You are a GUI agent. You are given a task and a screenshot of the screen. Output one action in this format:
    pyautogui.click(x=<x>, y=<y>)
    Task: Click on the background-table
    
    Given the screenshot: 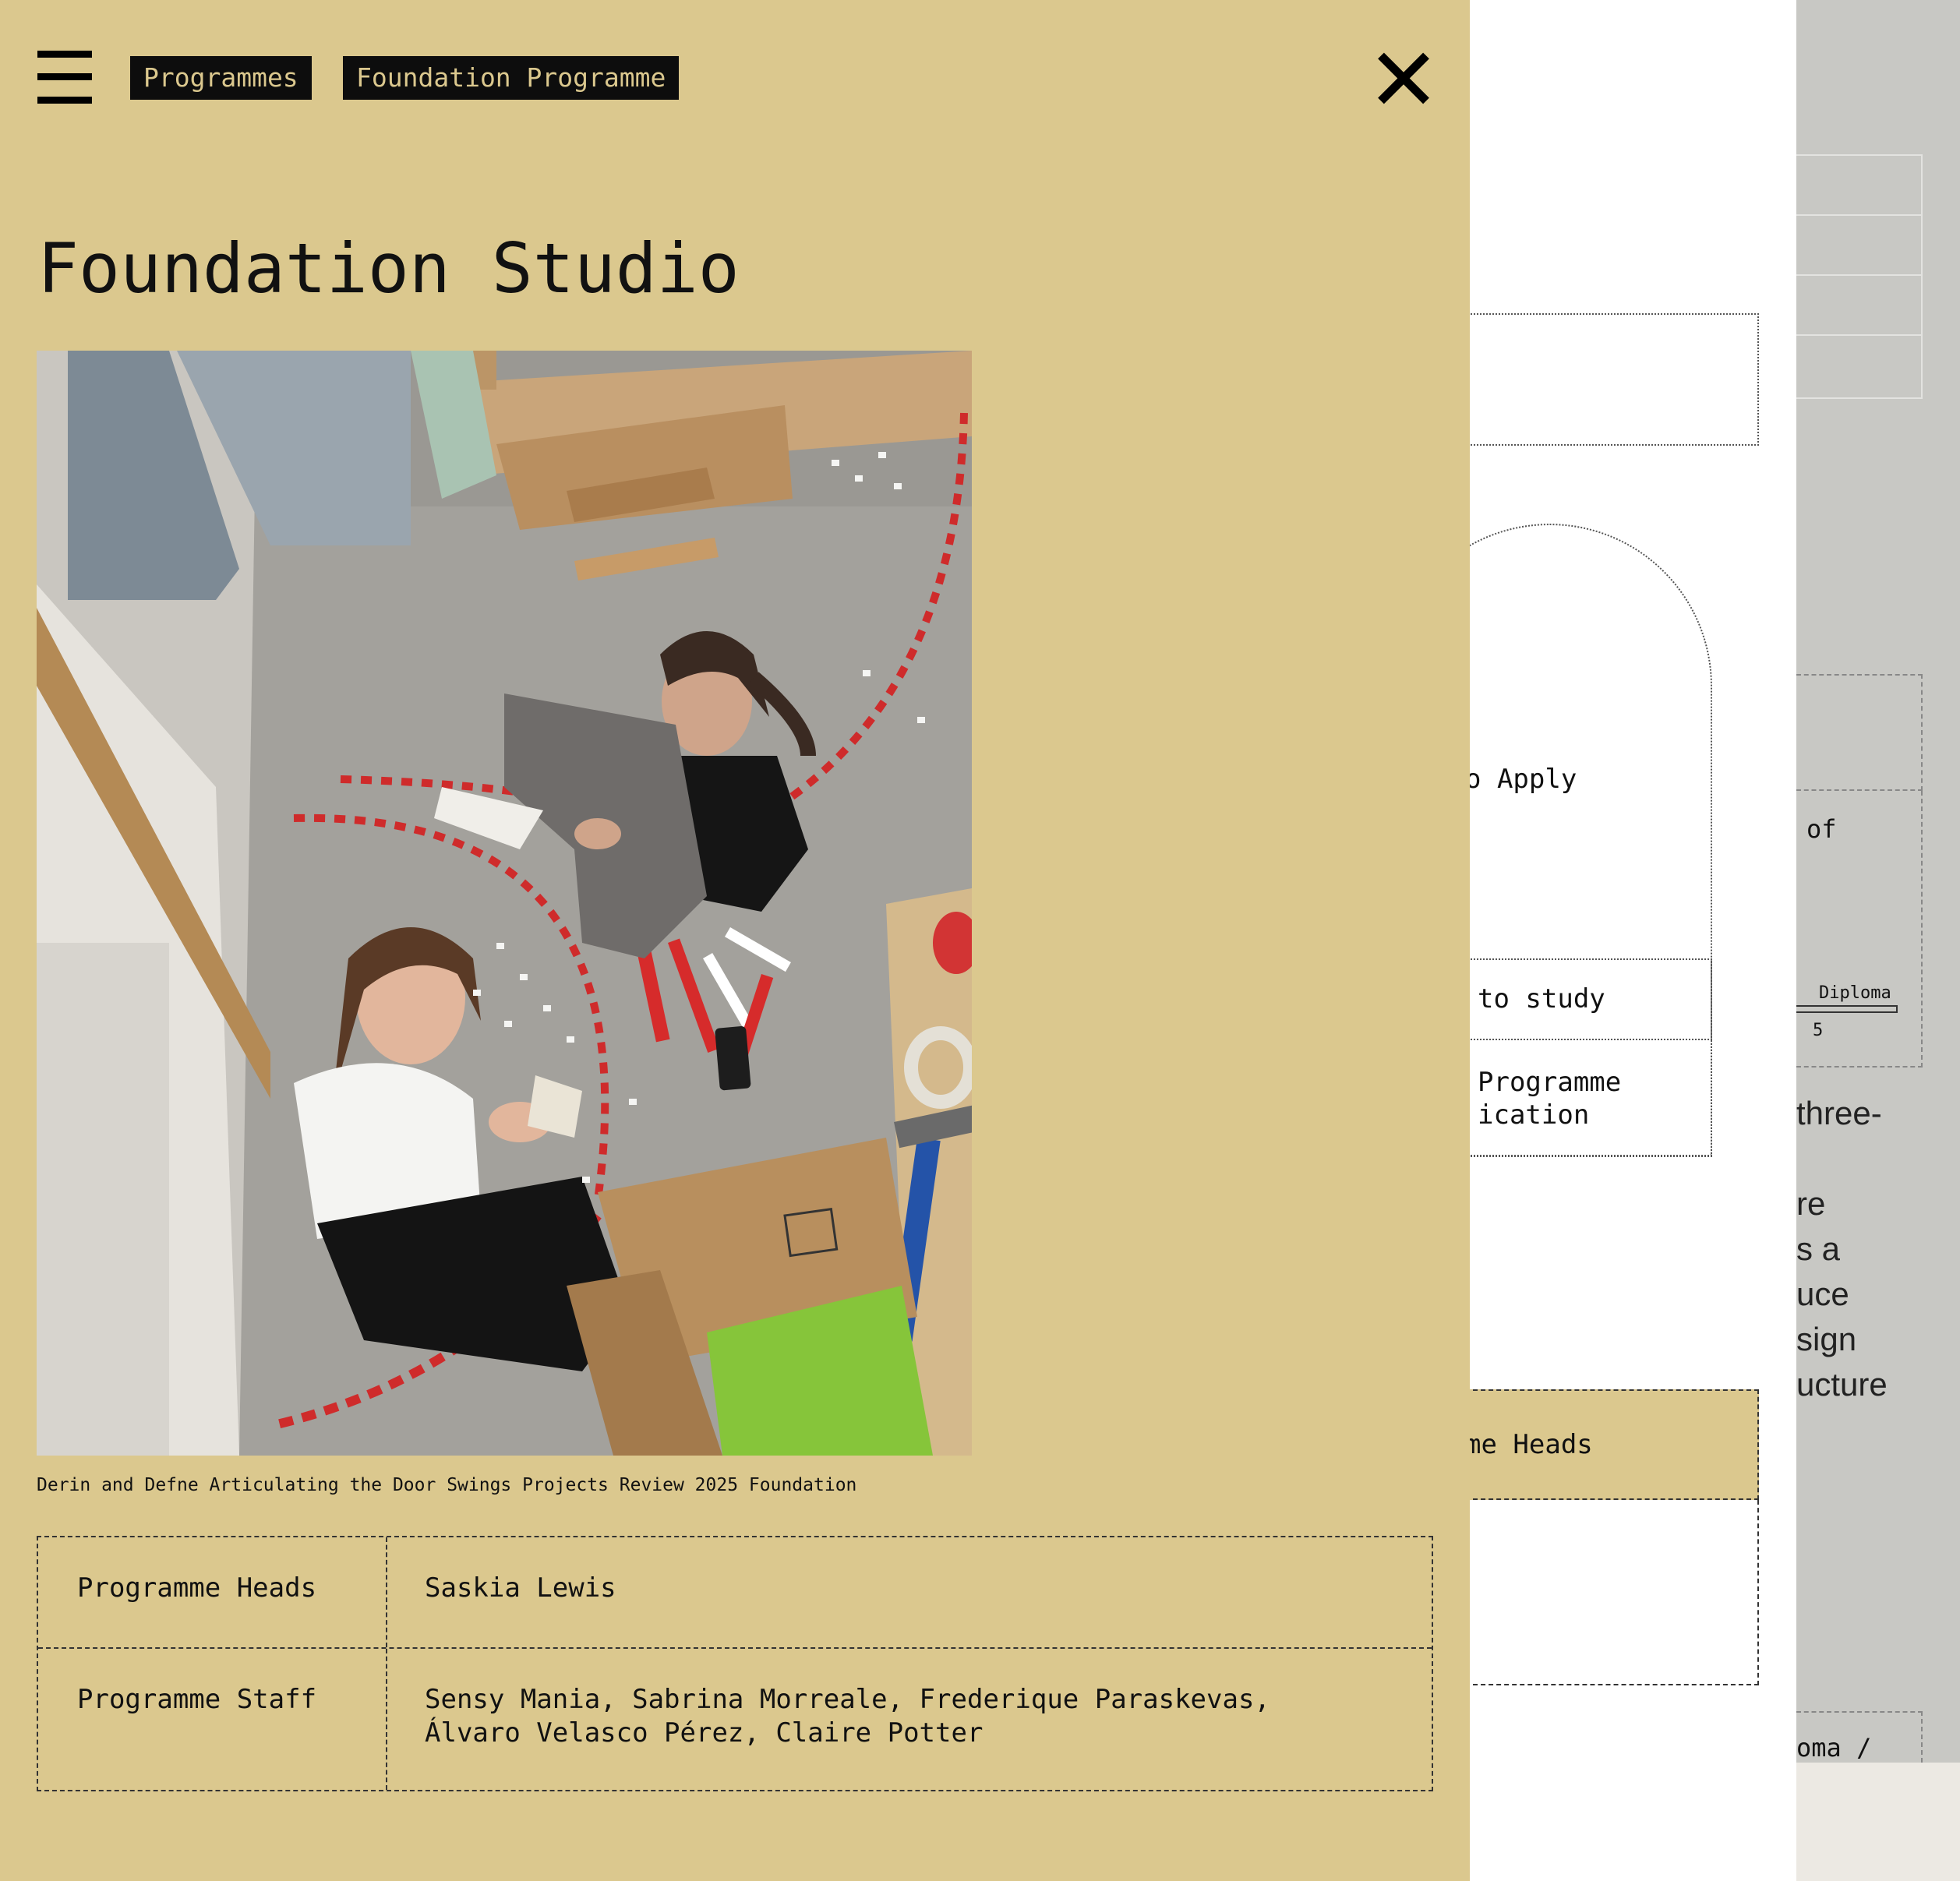 What is the action you would take?
    pyautogui.click(x=1859, y=276)
    